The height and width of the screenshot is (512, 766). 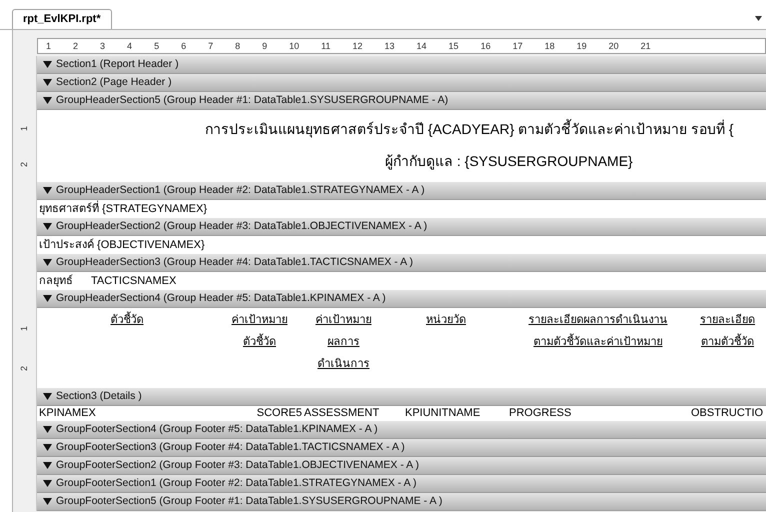 I want to click on ruler-number: 4, so click(x=129, y=46).